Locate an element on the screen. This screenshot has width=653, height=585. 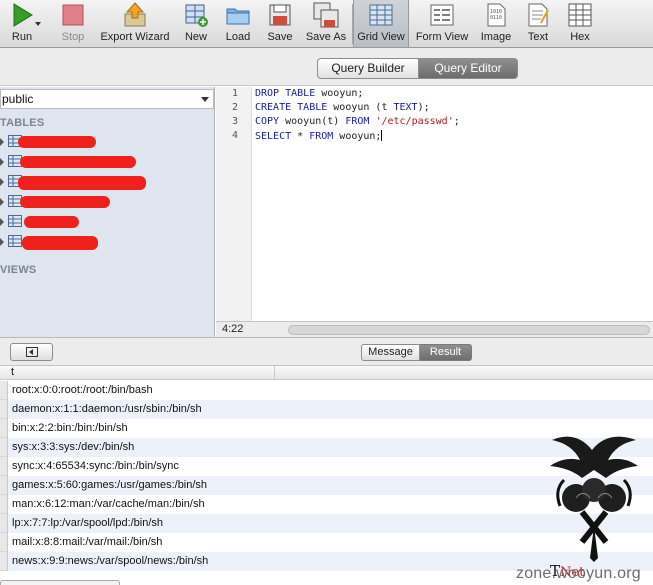
cell-t: mail:x:8:8:mail:/var/mail:/bin/sh is located at coordinates (87, 542).